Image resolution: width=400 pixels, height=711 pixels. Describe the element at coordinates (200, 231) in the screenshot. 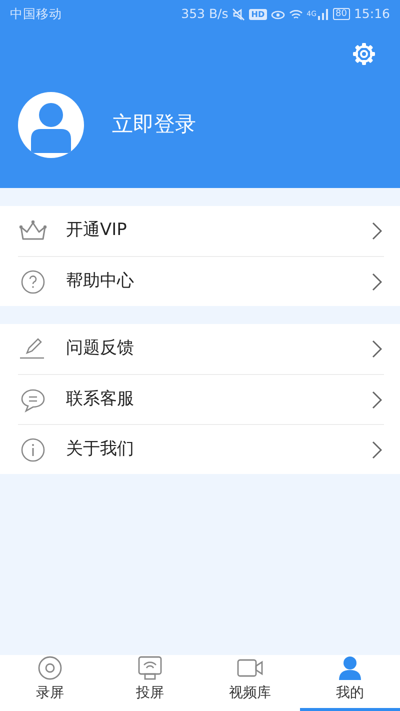

I see `menu-item: 开通VIP` at that location.